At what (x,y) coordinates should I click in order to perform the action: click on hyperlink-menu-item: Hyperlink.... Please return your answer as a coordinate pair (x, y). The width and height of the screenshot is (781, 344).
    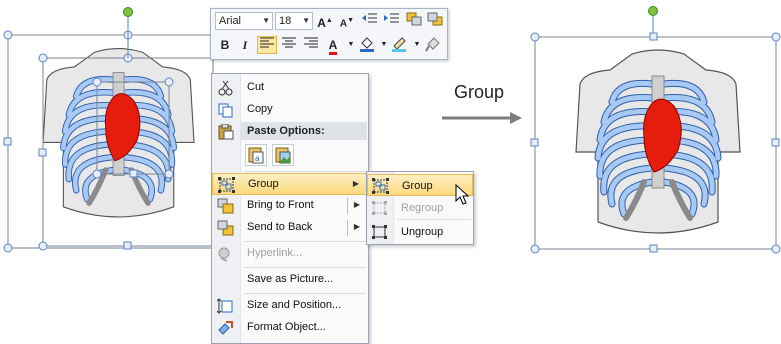
    Looking at the image, I should click on (290, 254).